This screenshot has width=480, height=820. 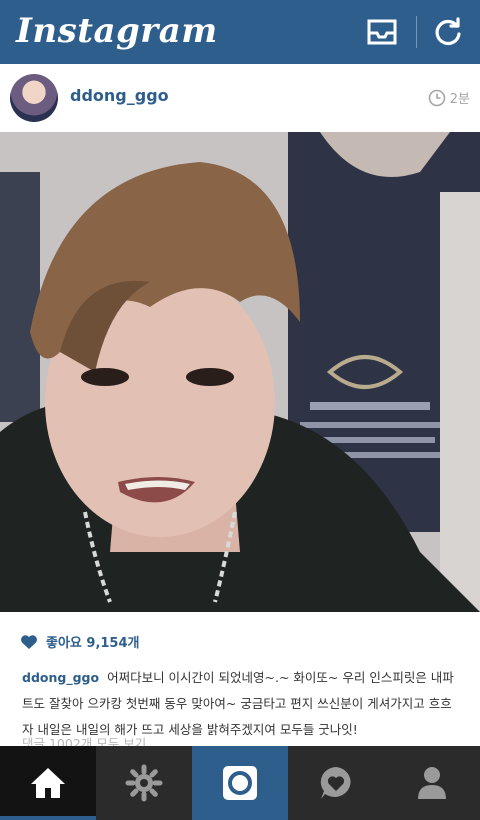 I want to click on tab-home, so click(x=48, y=783).